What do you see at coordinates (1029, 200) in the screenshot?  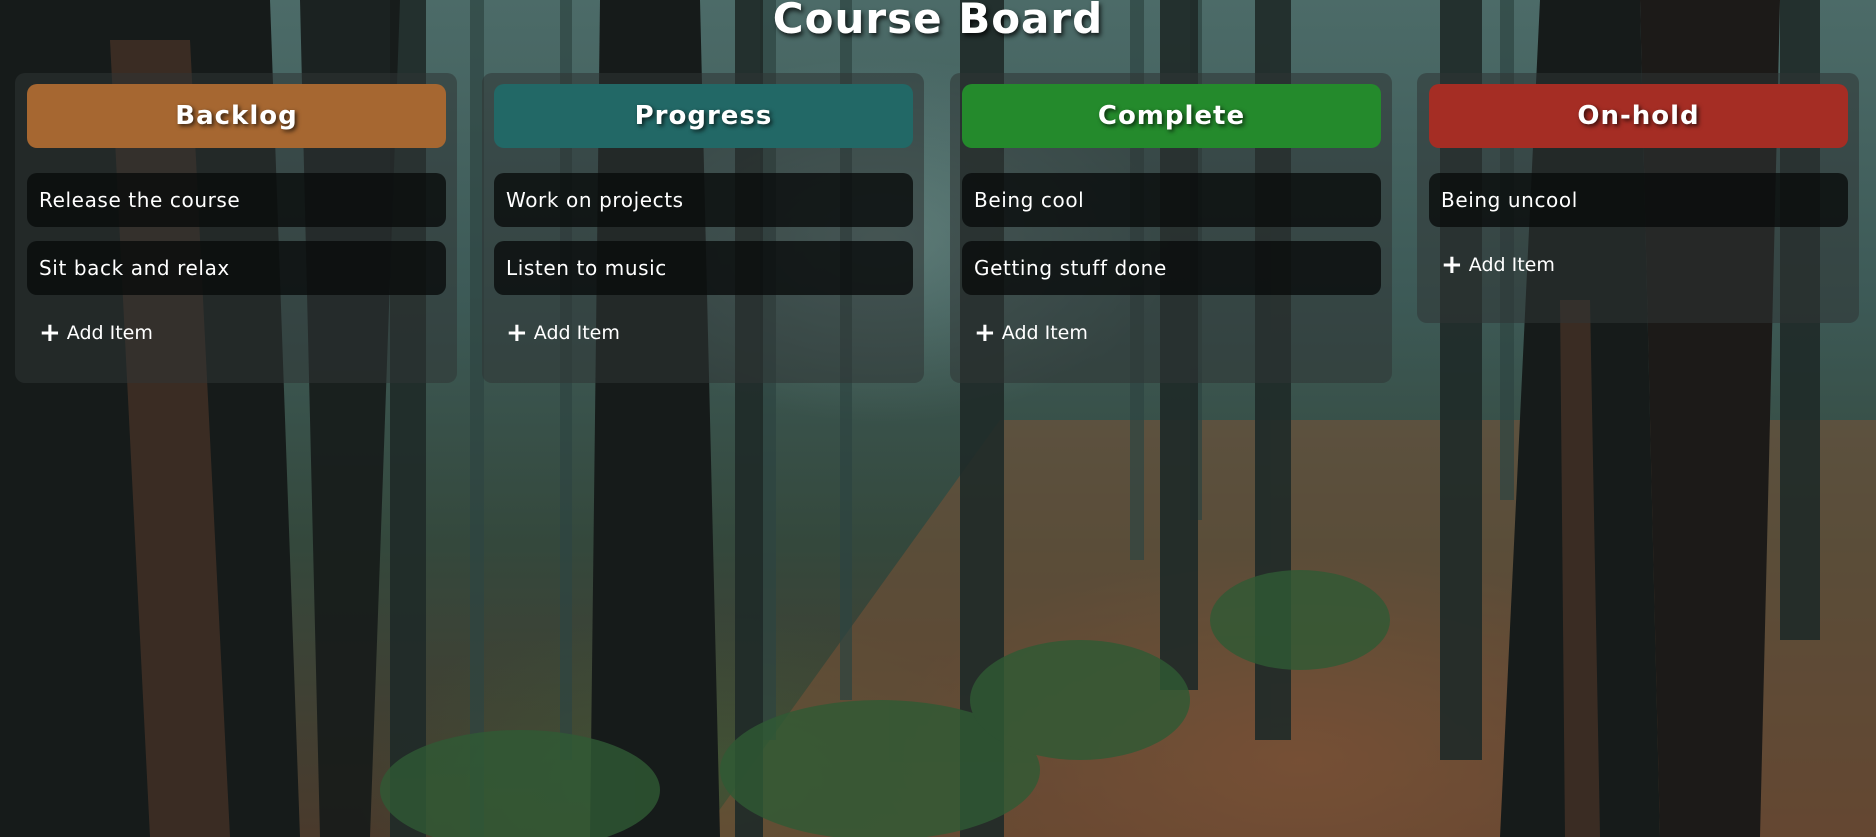 I see `item-label: Being cool` at bounding box center [1029, 200].